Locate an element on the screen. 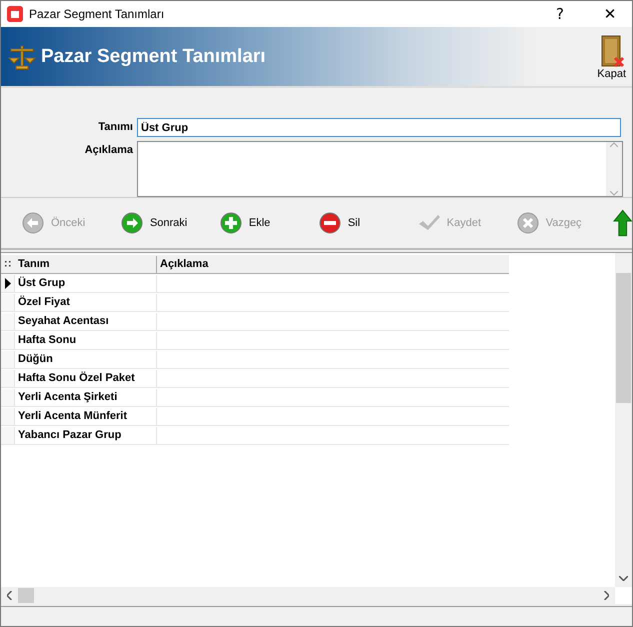 The height and width of the screenshot is (627, 633). table-cell: Yerli Acenta Şirketi is located at coordinates (86, 397).